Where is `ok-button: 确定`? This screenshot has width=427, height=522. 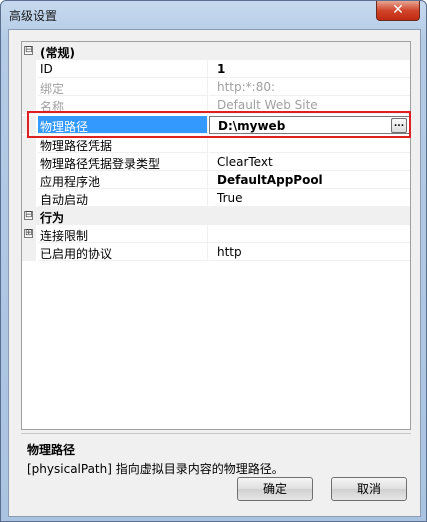 ok-button: 确定 is located at coordinates (275, 489).